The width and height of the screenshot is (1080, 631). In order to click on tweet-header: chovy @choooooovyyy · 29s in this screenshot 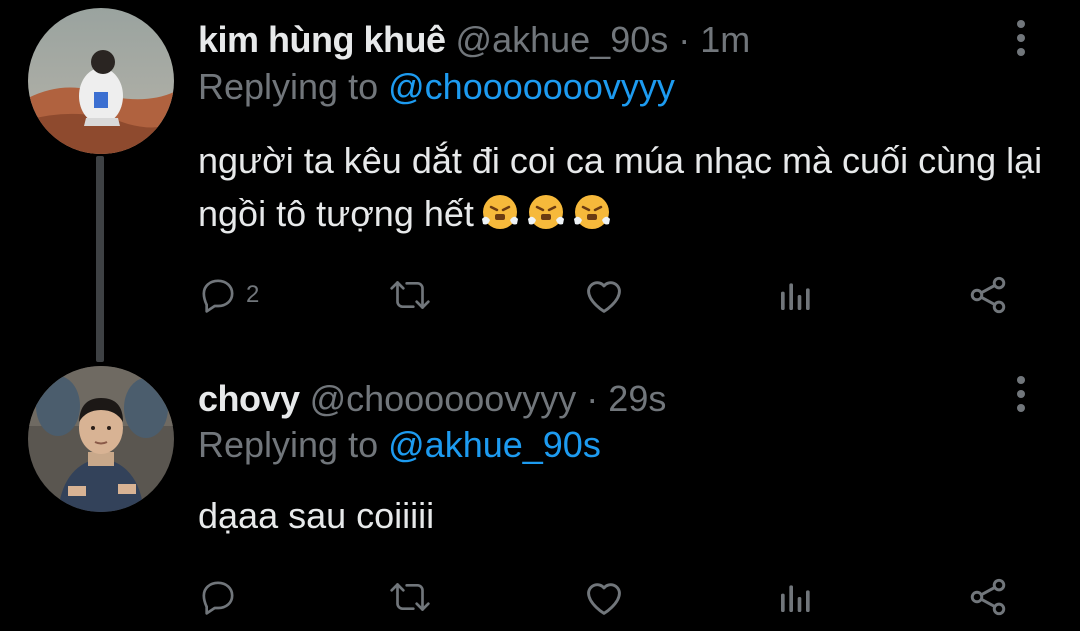, I will do `click(432, 399)`.